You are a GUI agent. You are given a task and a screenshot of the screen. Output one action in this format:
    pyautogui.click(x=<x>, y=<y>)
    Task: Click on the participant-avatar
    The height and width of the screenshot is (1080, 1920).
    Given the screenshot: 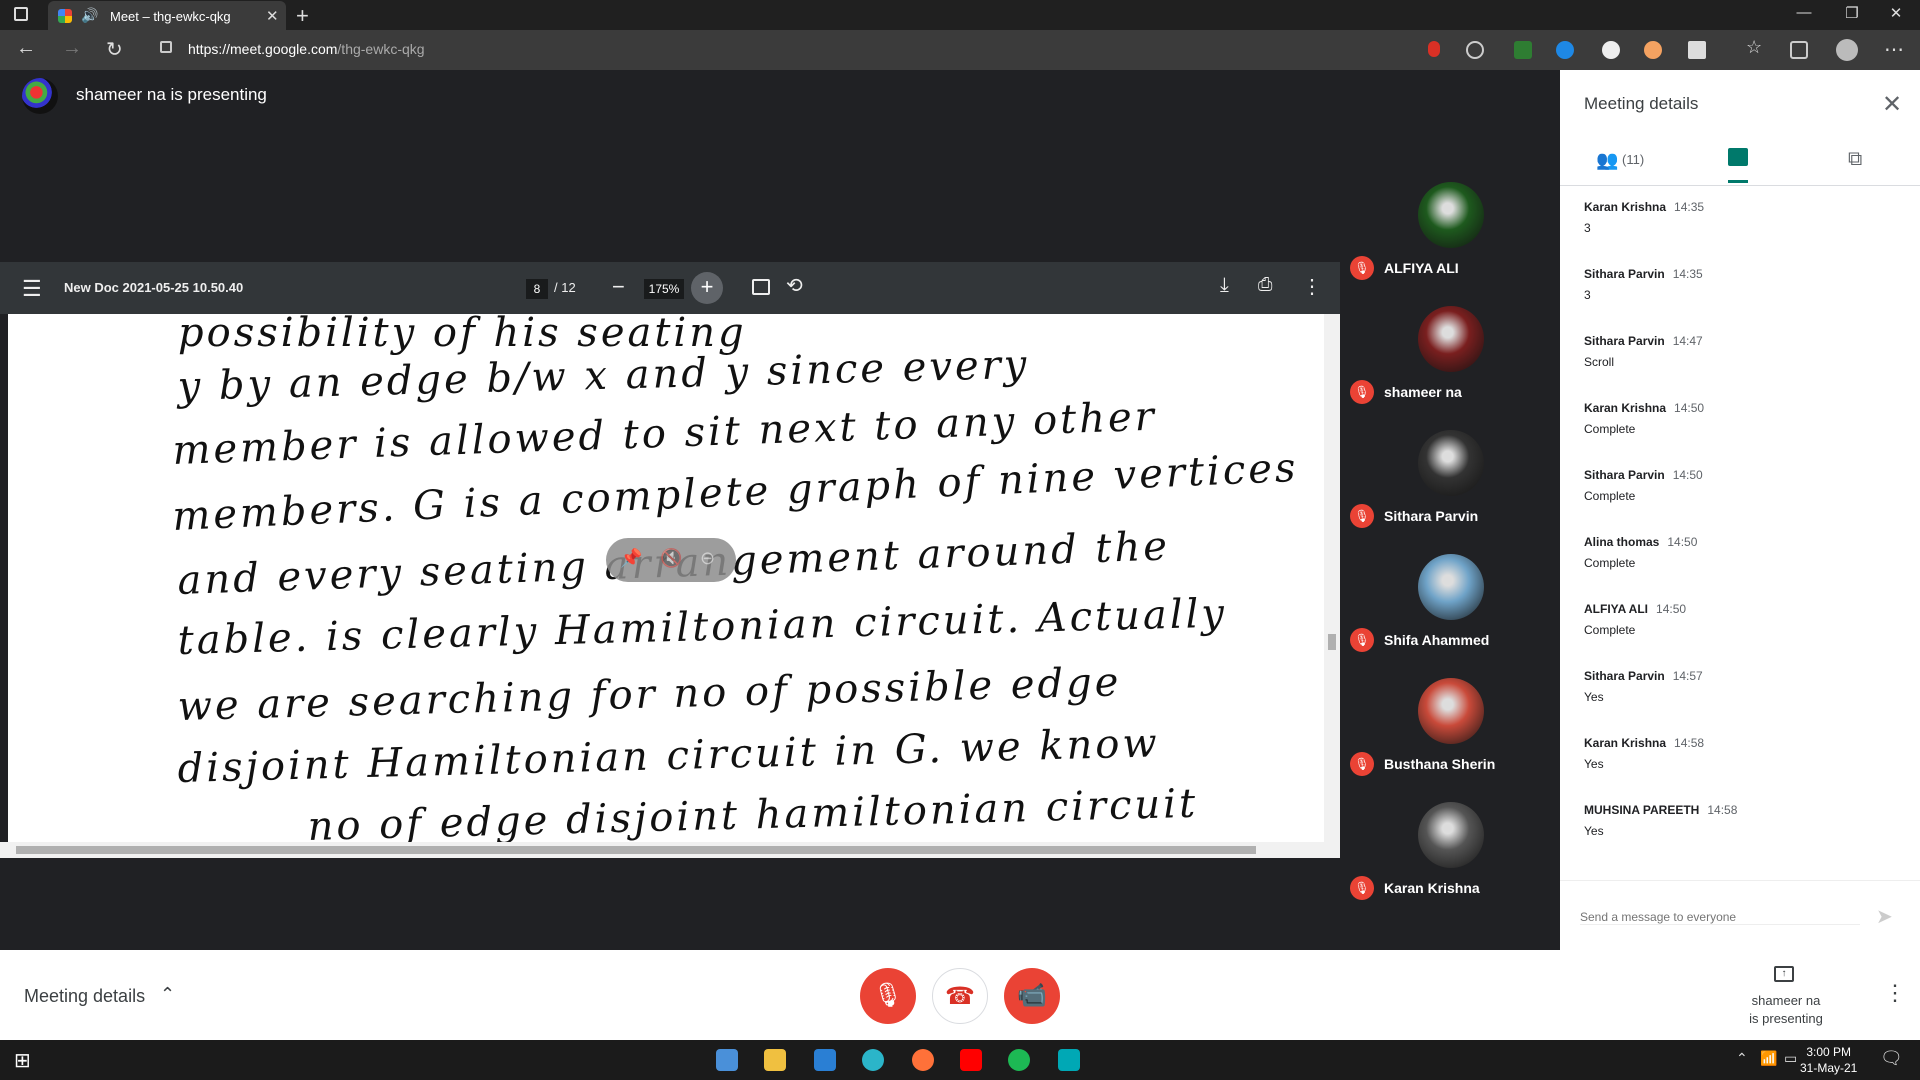 What is the action you would take?
    pyautogui.click(x=1451, y=587)
    